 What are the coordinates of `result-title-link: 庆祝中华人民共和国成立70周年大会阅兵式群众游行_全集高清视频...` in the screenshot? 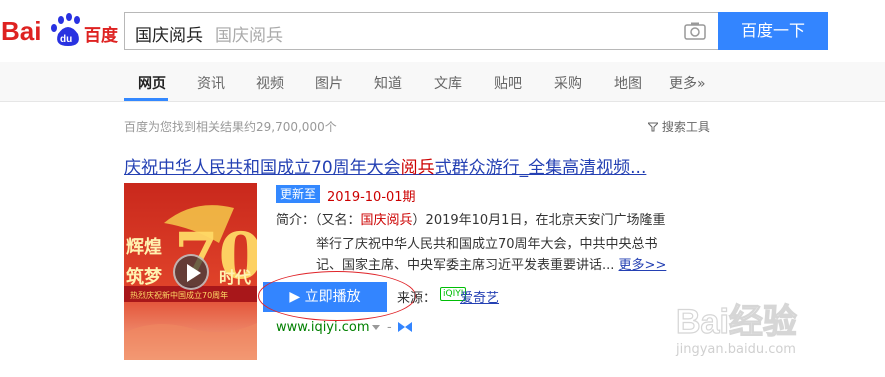 It's located at (385, 165).